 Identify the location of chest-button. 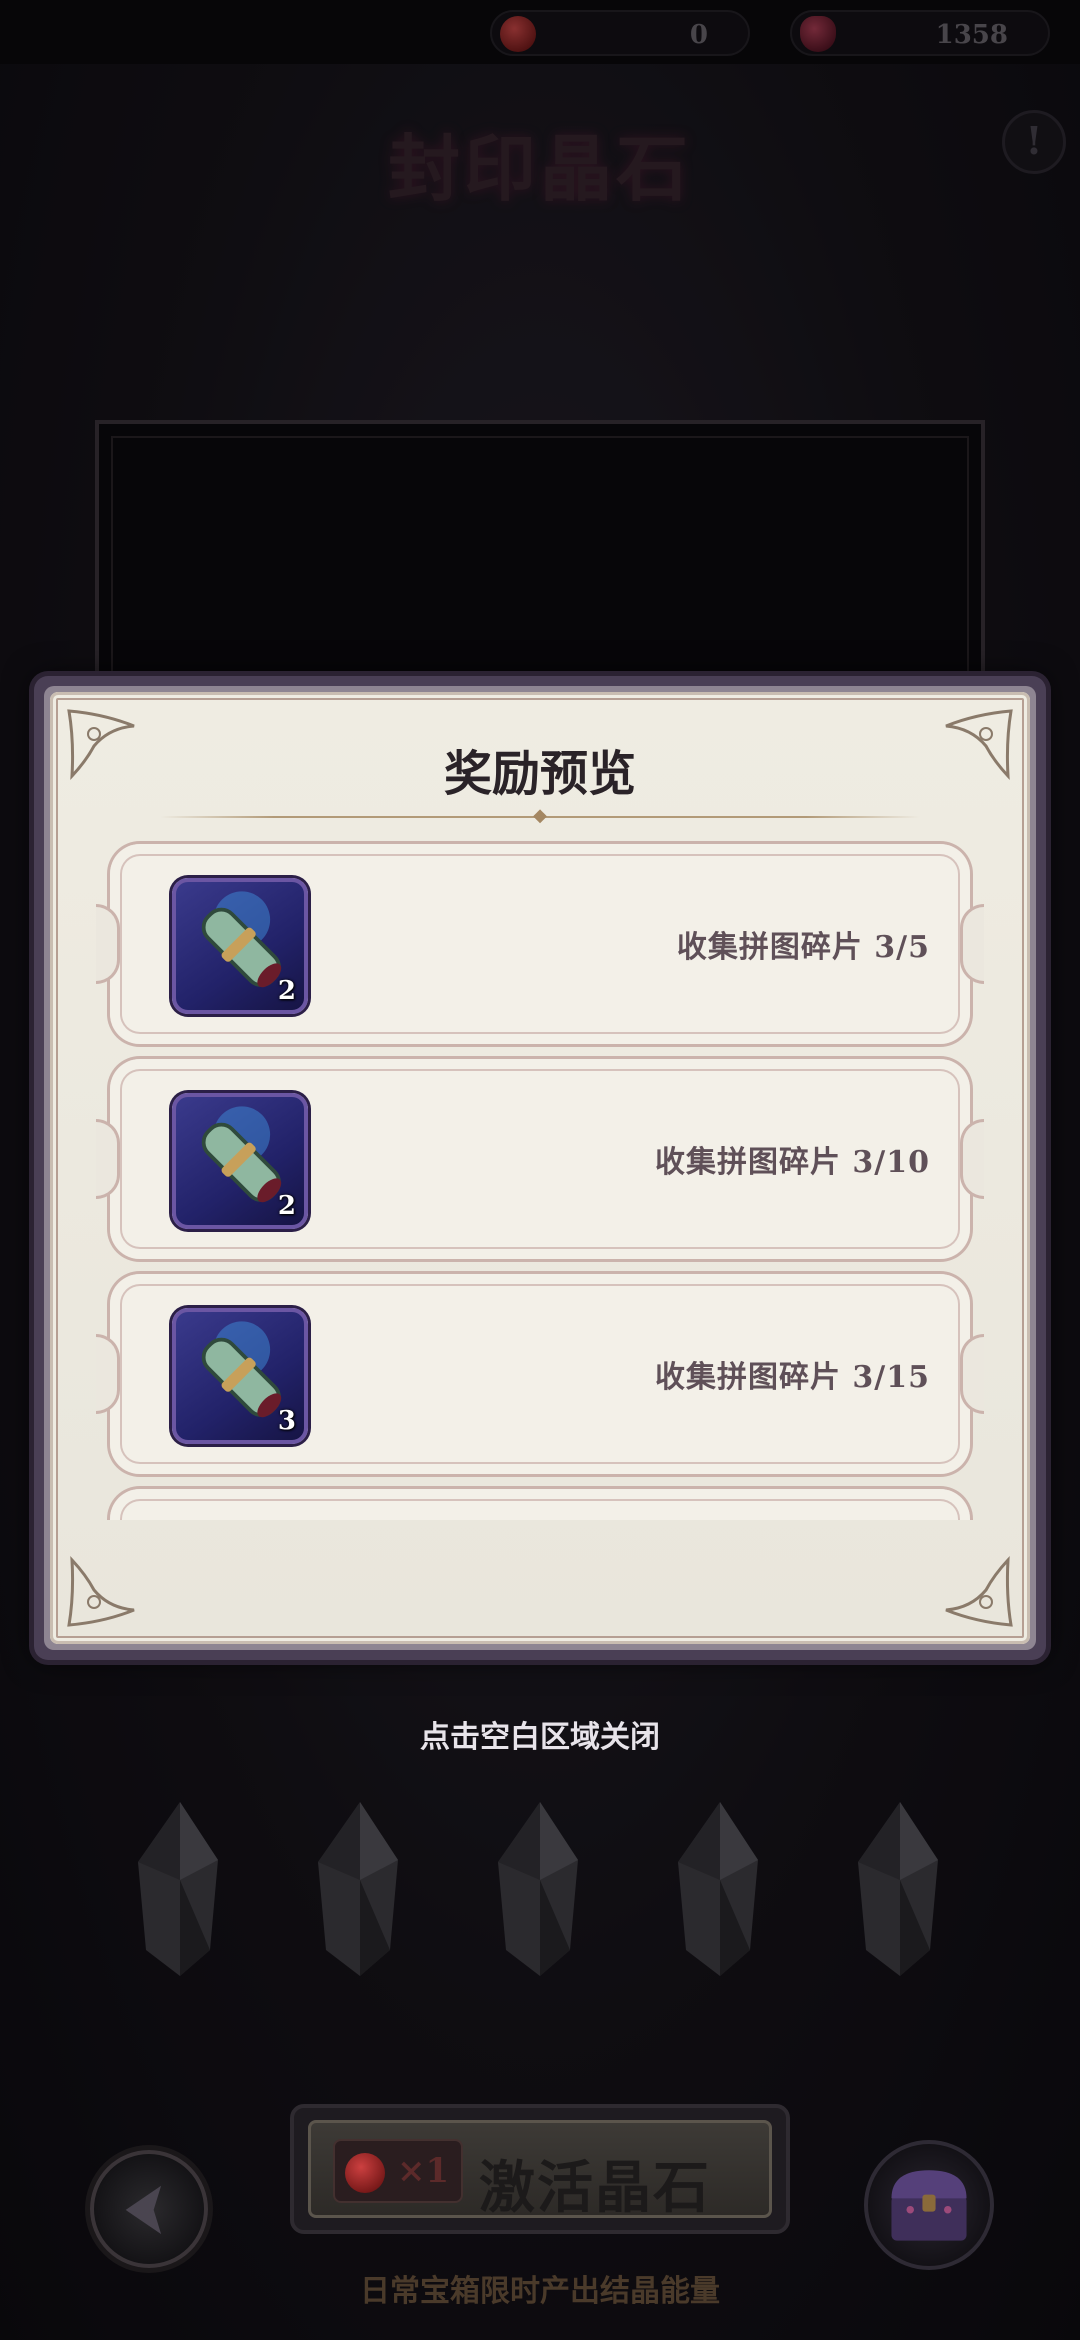
(929, 2205).